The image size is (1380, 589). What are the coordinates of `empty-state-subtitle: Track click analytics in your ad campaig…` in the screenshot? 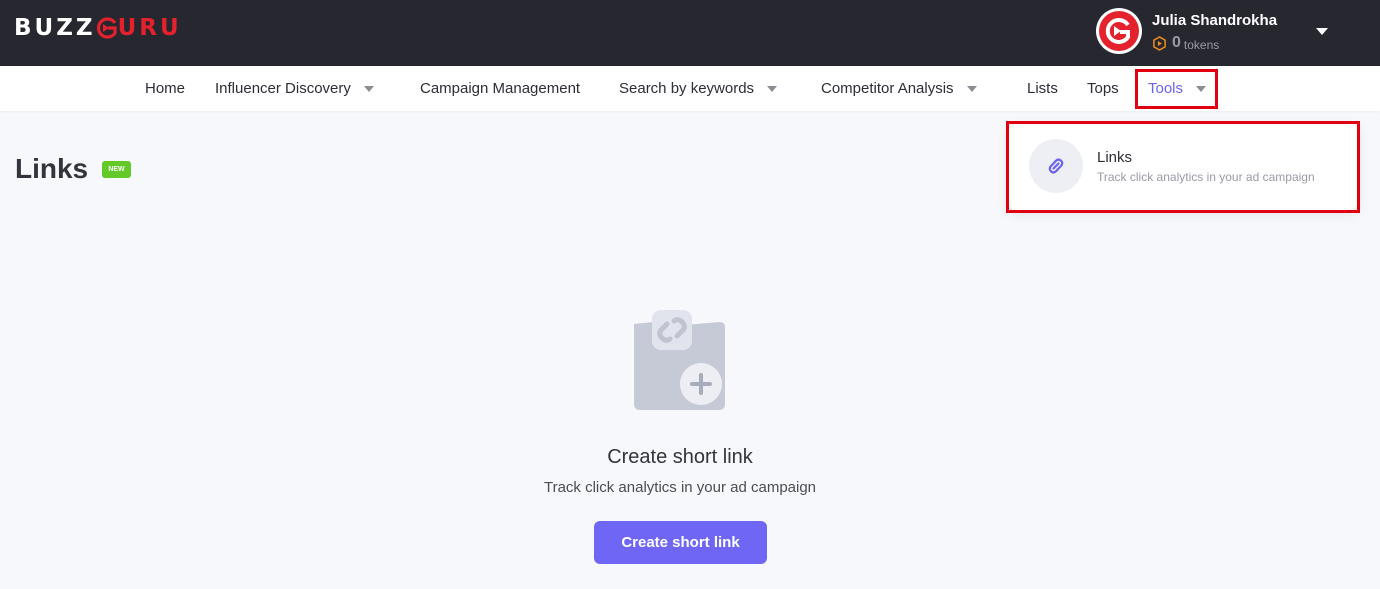 It's located at (680, 487).